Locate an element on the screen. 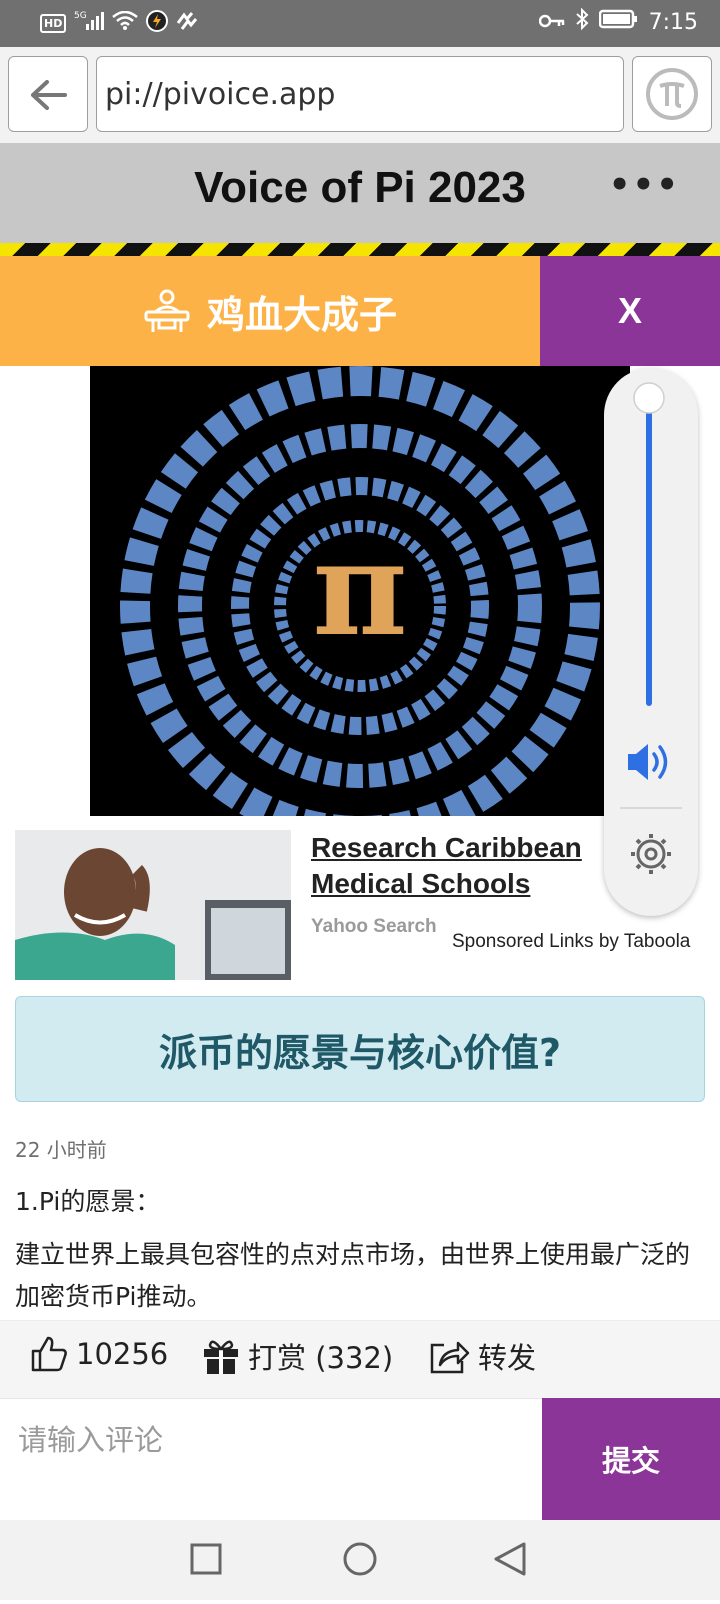 This screenshot has width=720, height=1604. comment-input is located at coordinates (271, 1460).